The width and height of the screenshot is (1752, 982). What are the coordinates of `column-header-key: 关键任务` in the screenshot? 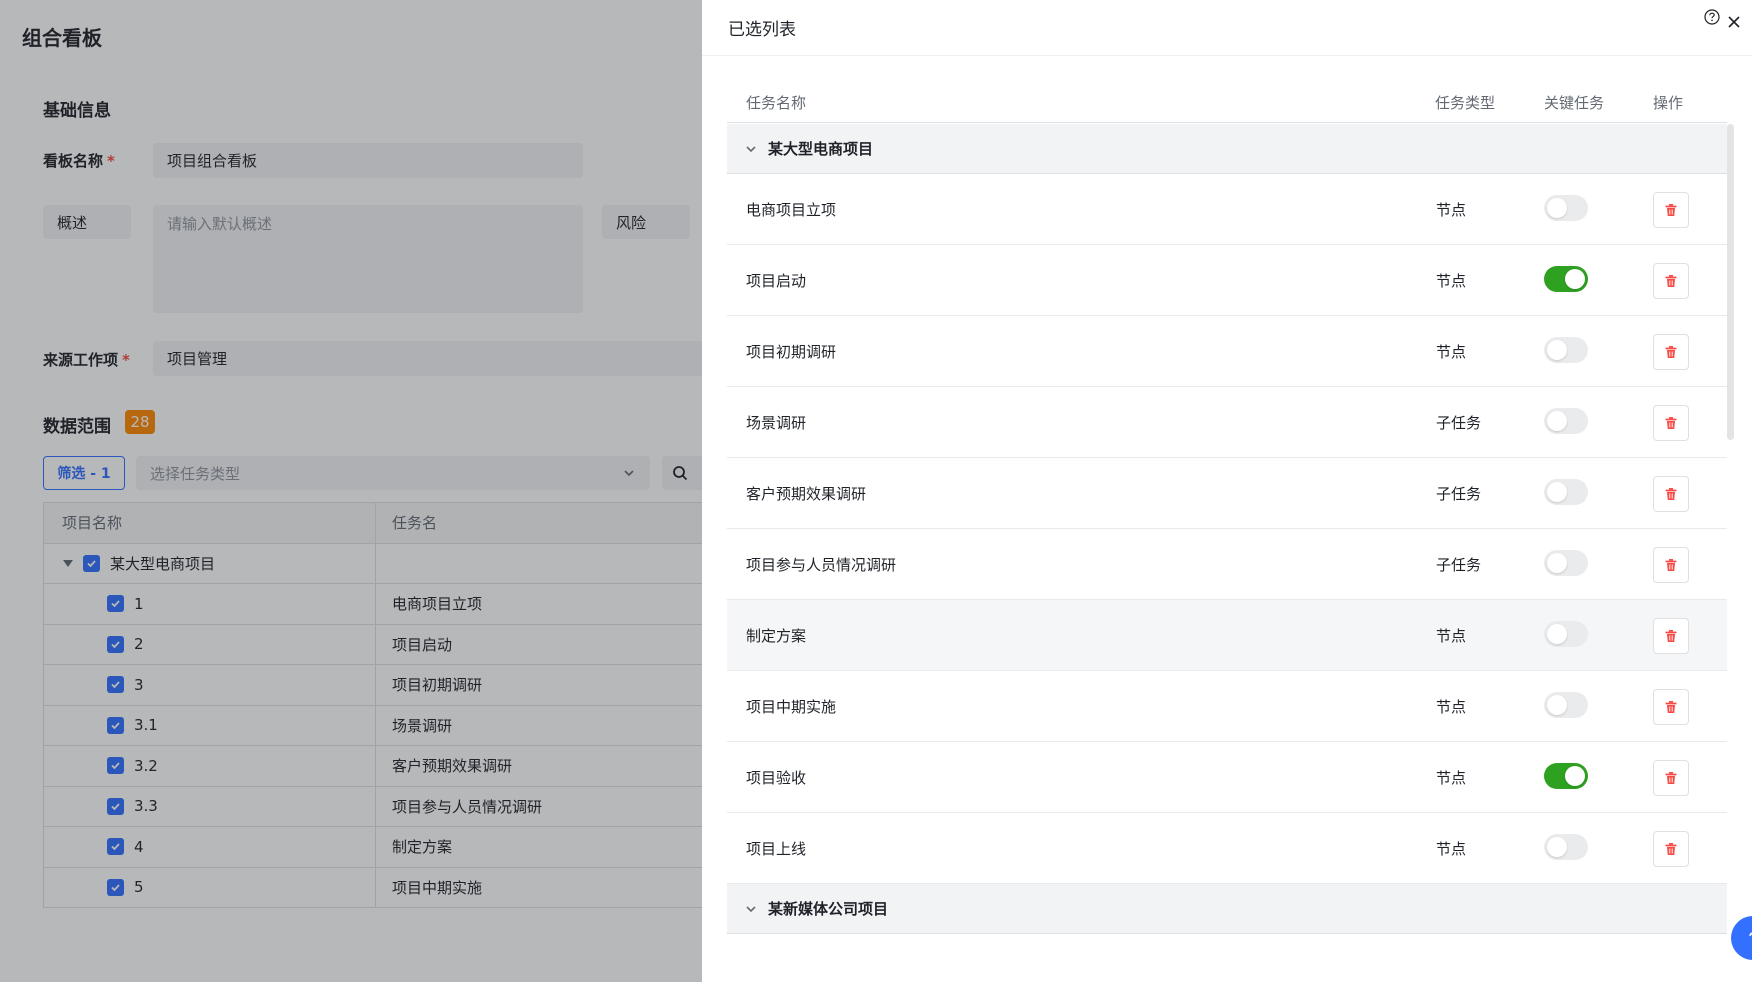 It's located at (1574, 103).